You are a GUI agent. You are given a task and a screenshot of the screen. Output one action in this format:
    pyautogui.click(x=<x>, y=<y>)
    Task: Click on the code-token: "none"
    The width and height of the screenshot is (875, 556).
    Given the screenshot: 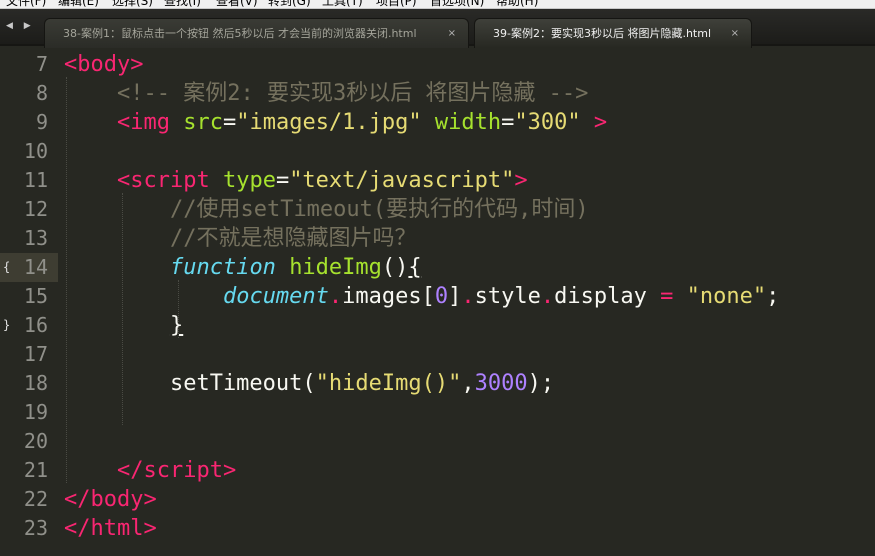 What is the action you would take?
    pyautogui.click(x=726, y=296)
    